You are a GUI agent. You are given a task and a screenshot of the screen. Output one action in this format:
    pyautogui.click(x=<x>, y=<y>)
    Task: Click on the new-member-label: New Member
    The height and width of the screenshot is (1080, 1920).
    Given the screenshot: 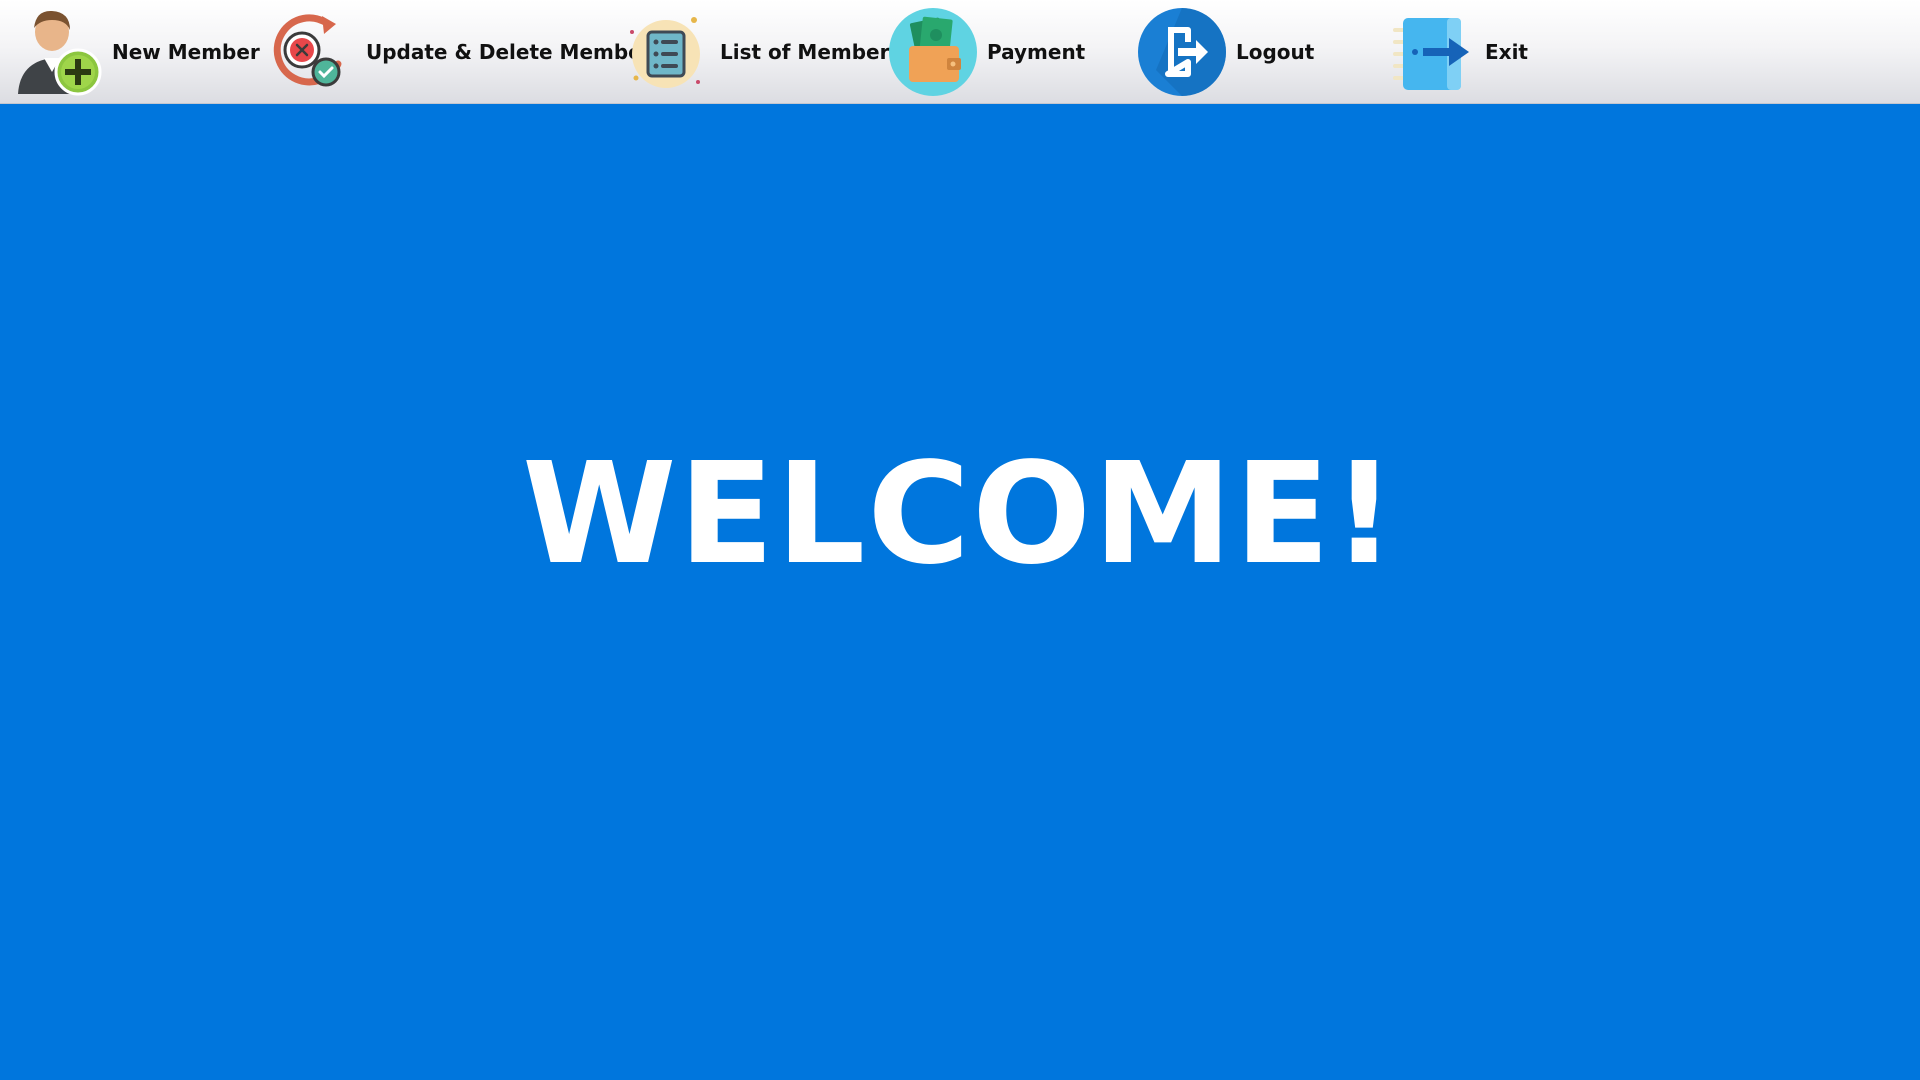 What is the action you would take?
    pyautogui.click(x=186, y=52)
    